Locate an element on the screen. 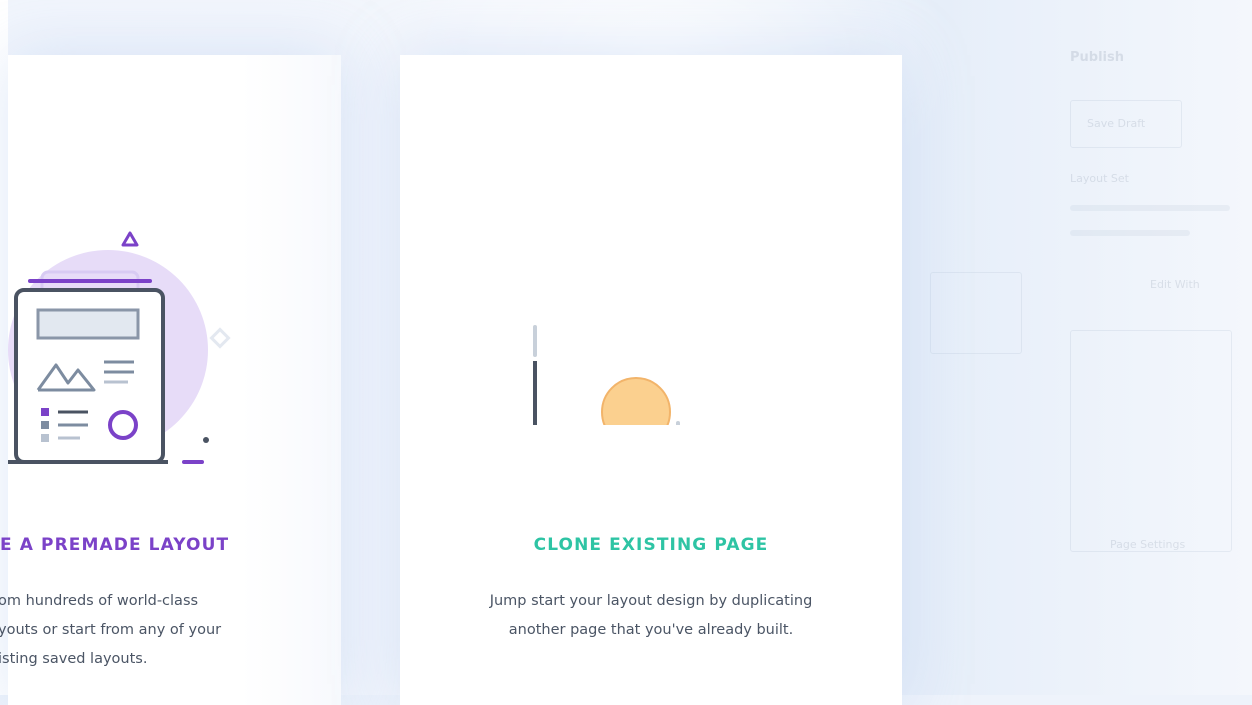 The height and width of the screenshot is (705, 1252). description-line: another page that you've already built. is located at coordinates (651, 630).